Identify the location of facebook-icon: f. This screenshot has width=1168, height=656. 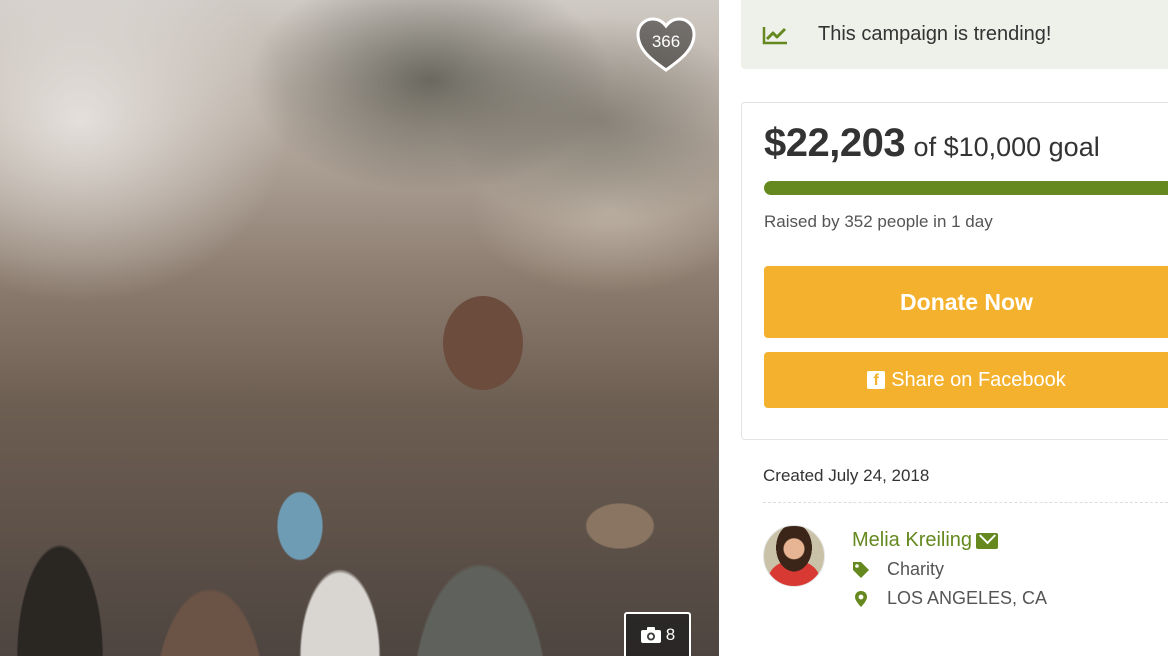
(876, 380).